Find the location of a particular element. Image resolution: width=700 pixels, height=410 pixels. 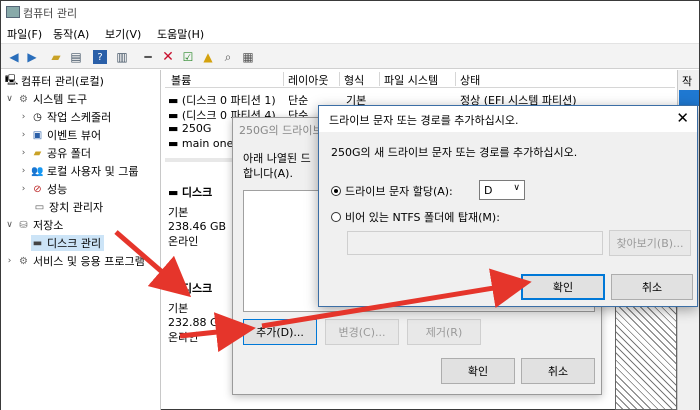

mount-folder-label: 비어 있는 NTFS 폴더에 탑재(M): is located at coordinates (422, 217).